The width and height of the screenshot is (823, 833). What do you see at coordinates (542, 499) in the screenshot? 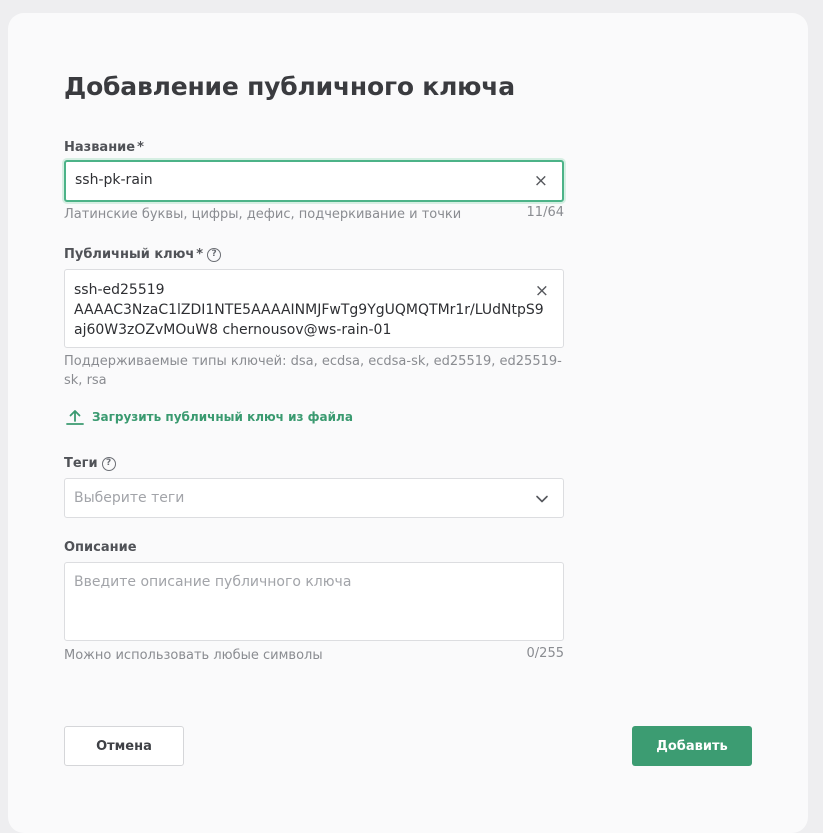
I see `chevron-down-icon` at bounding box center [542, 499].